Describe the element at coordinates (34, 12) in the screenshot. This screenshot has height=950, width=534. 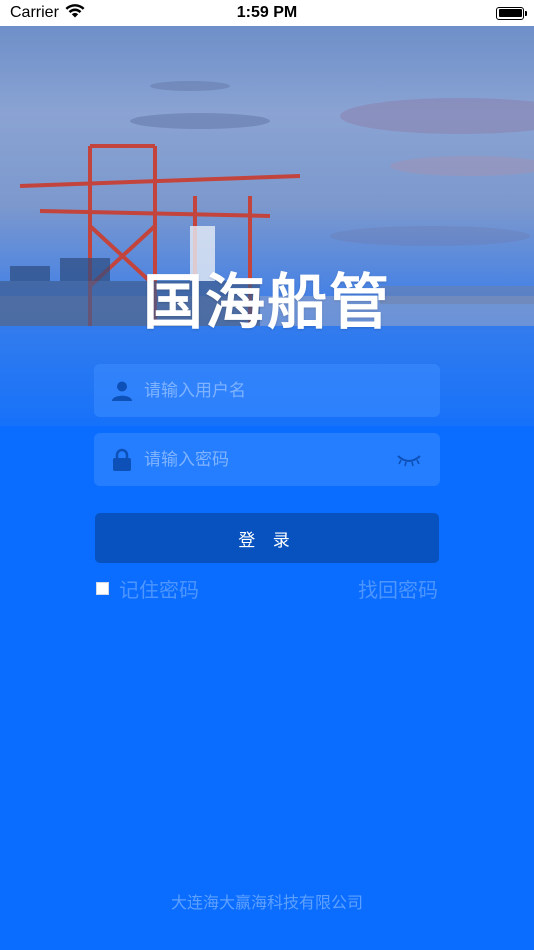
I see `carrier-label: Carrier` at that location.